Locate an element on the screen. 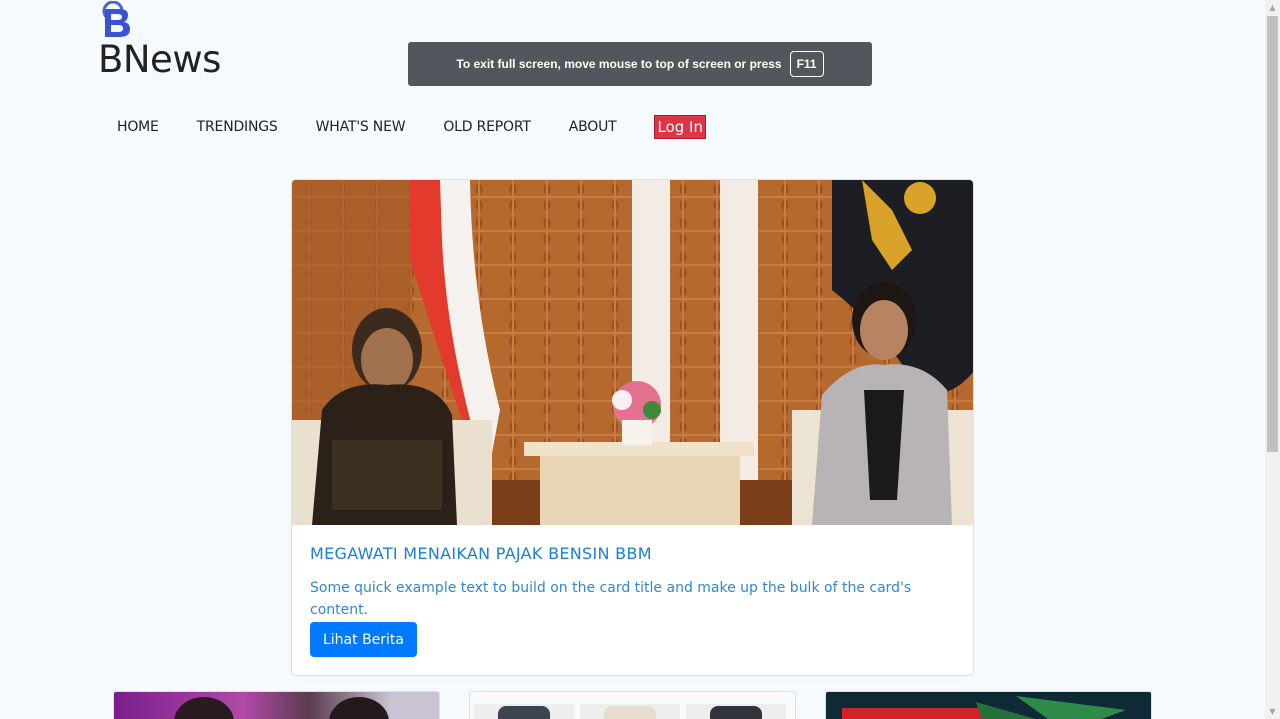  nav-trendings: TRENDINGS is located at coordinates (237, 127).